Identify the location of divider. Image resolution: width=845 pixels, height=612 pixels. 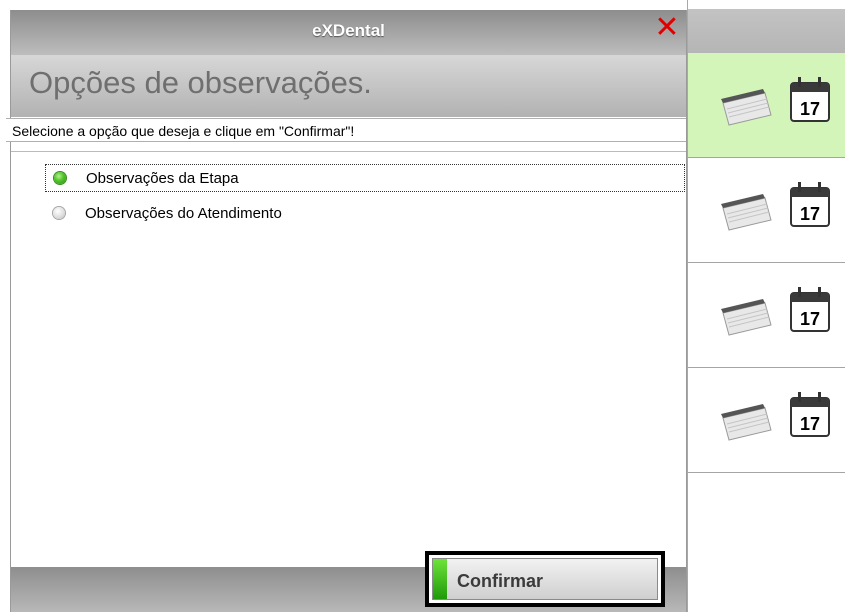
(348, 151).